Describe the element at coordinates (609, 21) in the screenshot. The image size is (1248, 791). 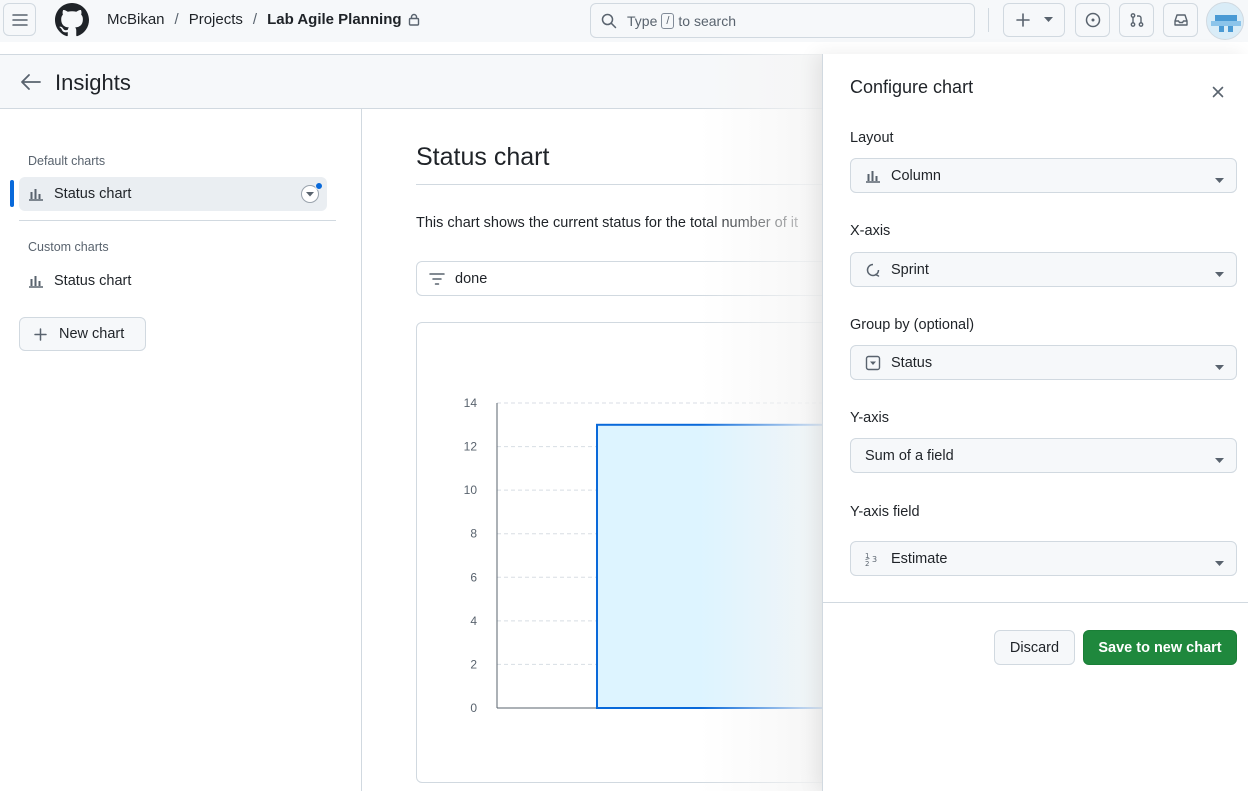
I see `search-icon` at that location.